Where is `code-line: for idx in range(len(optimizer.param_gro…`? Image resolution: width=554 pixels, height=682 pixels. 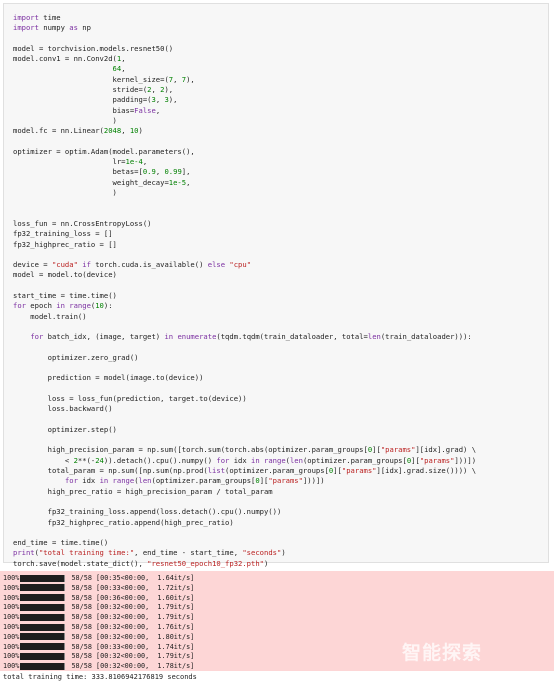
code-line: for idx in range(len(optimizer.param_gro… is located at coordinates (194, 481).